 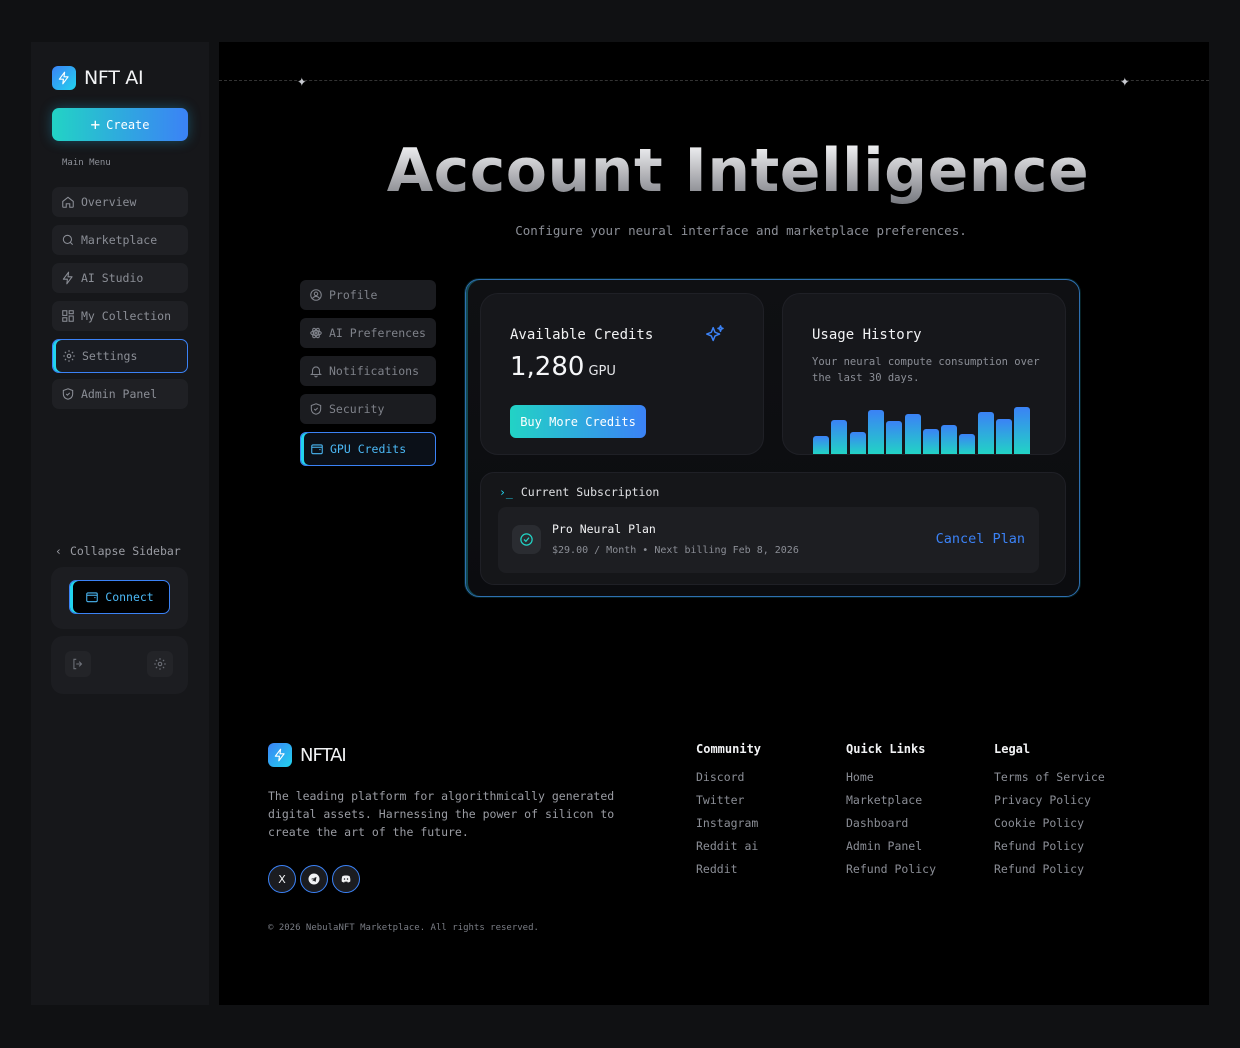 What do you see at coordinates (728, 800) in the screenshot?
I see `footer-link: Twitter` at bounding box center [728, 800].